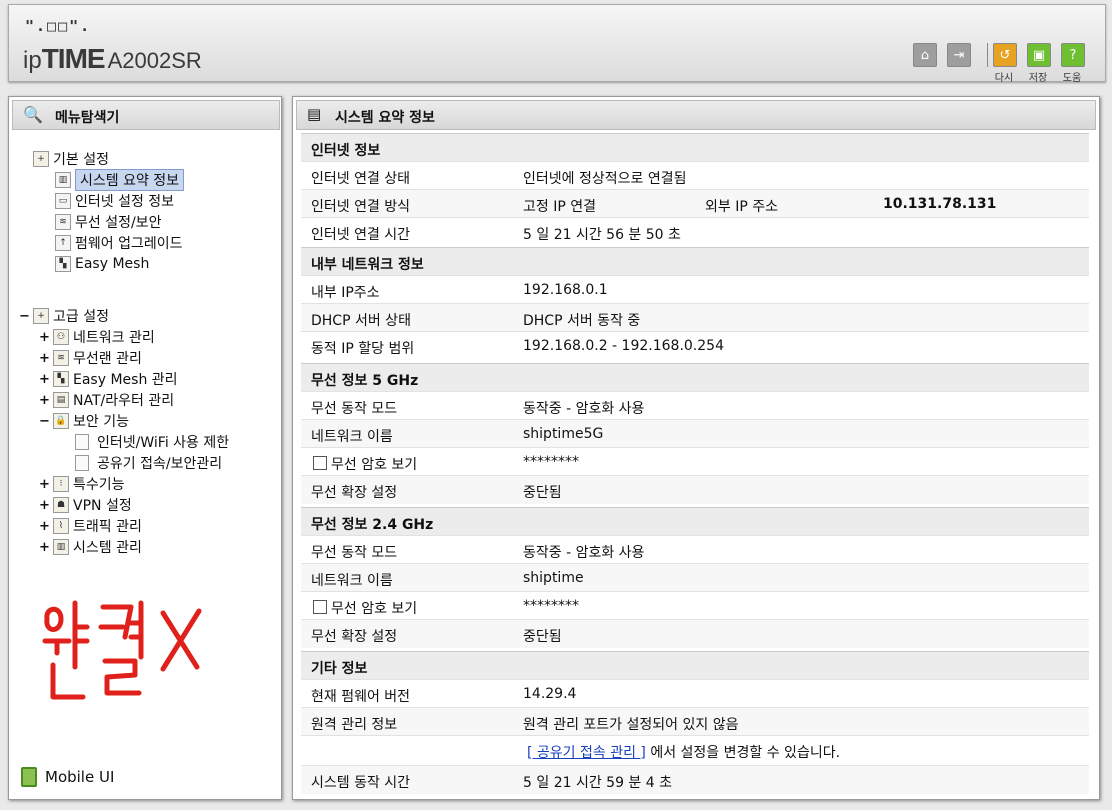 The height and width of the screenshot is (810, 1112). What do you see at coordinates (695, 721) in the screenshot?
I see `row-remote-mgmt: 원격 관리 정보 원격 관리 포트가 설정되어 있지 않음` at bounding box center [695, 721].